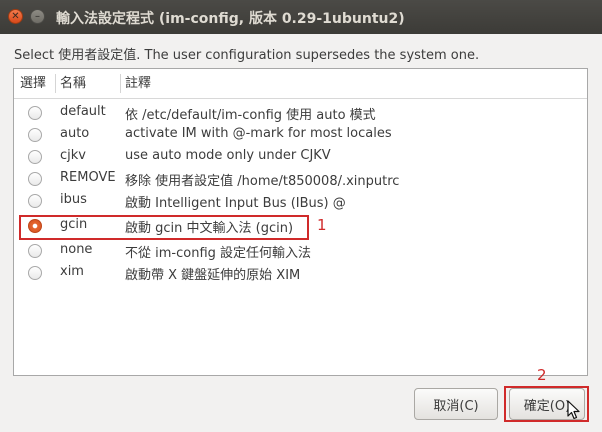  I want to click on column-header-name: 名稱, so click(73, 83).